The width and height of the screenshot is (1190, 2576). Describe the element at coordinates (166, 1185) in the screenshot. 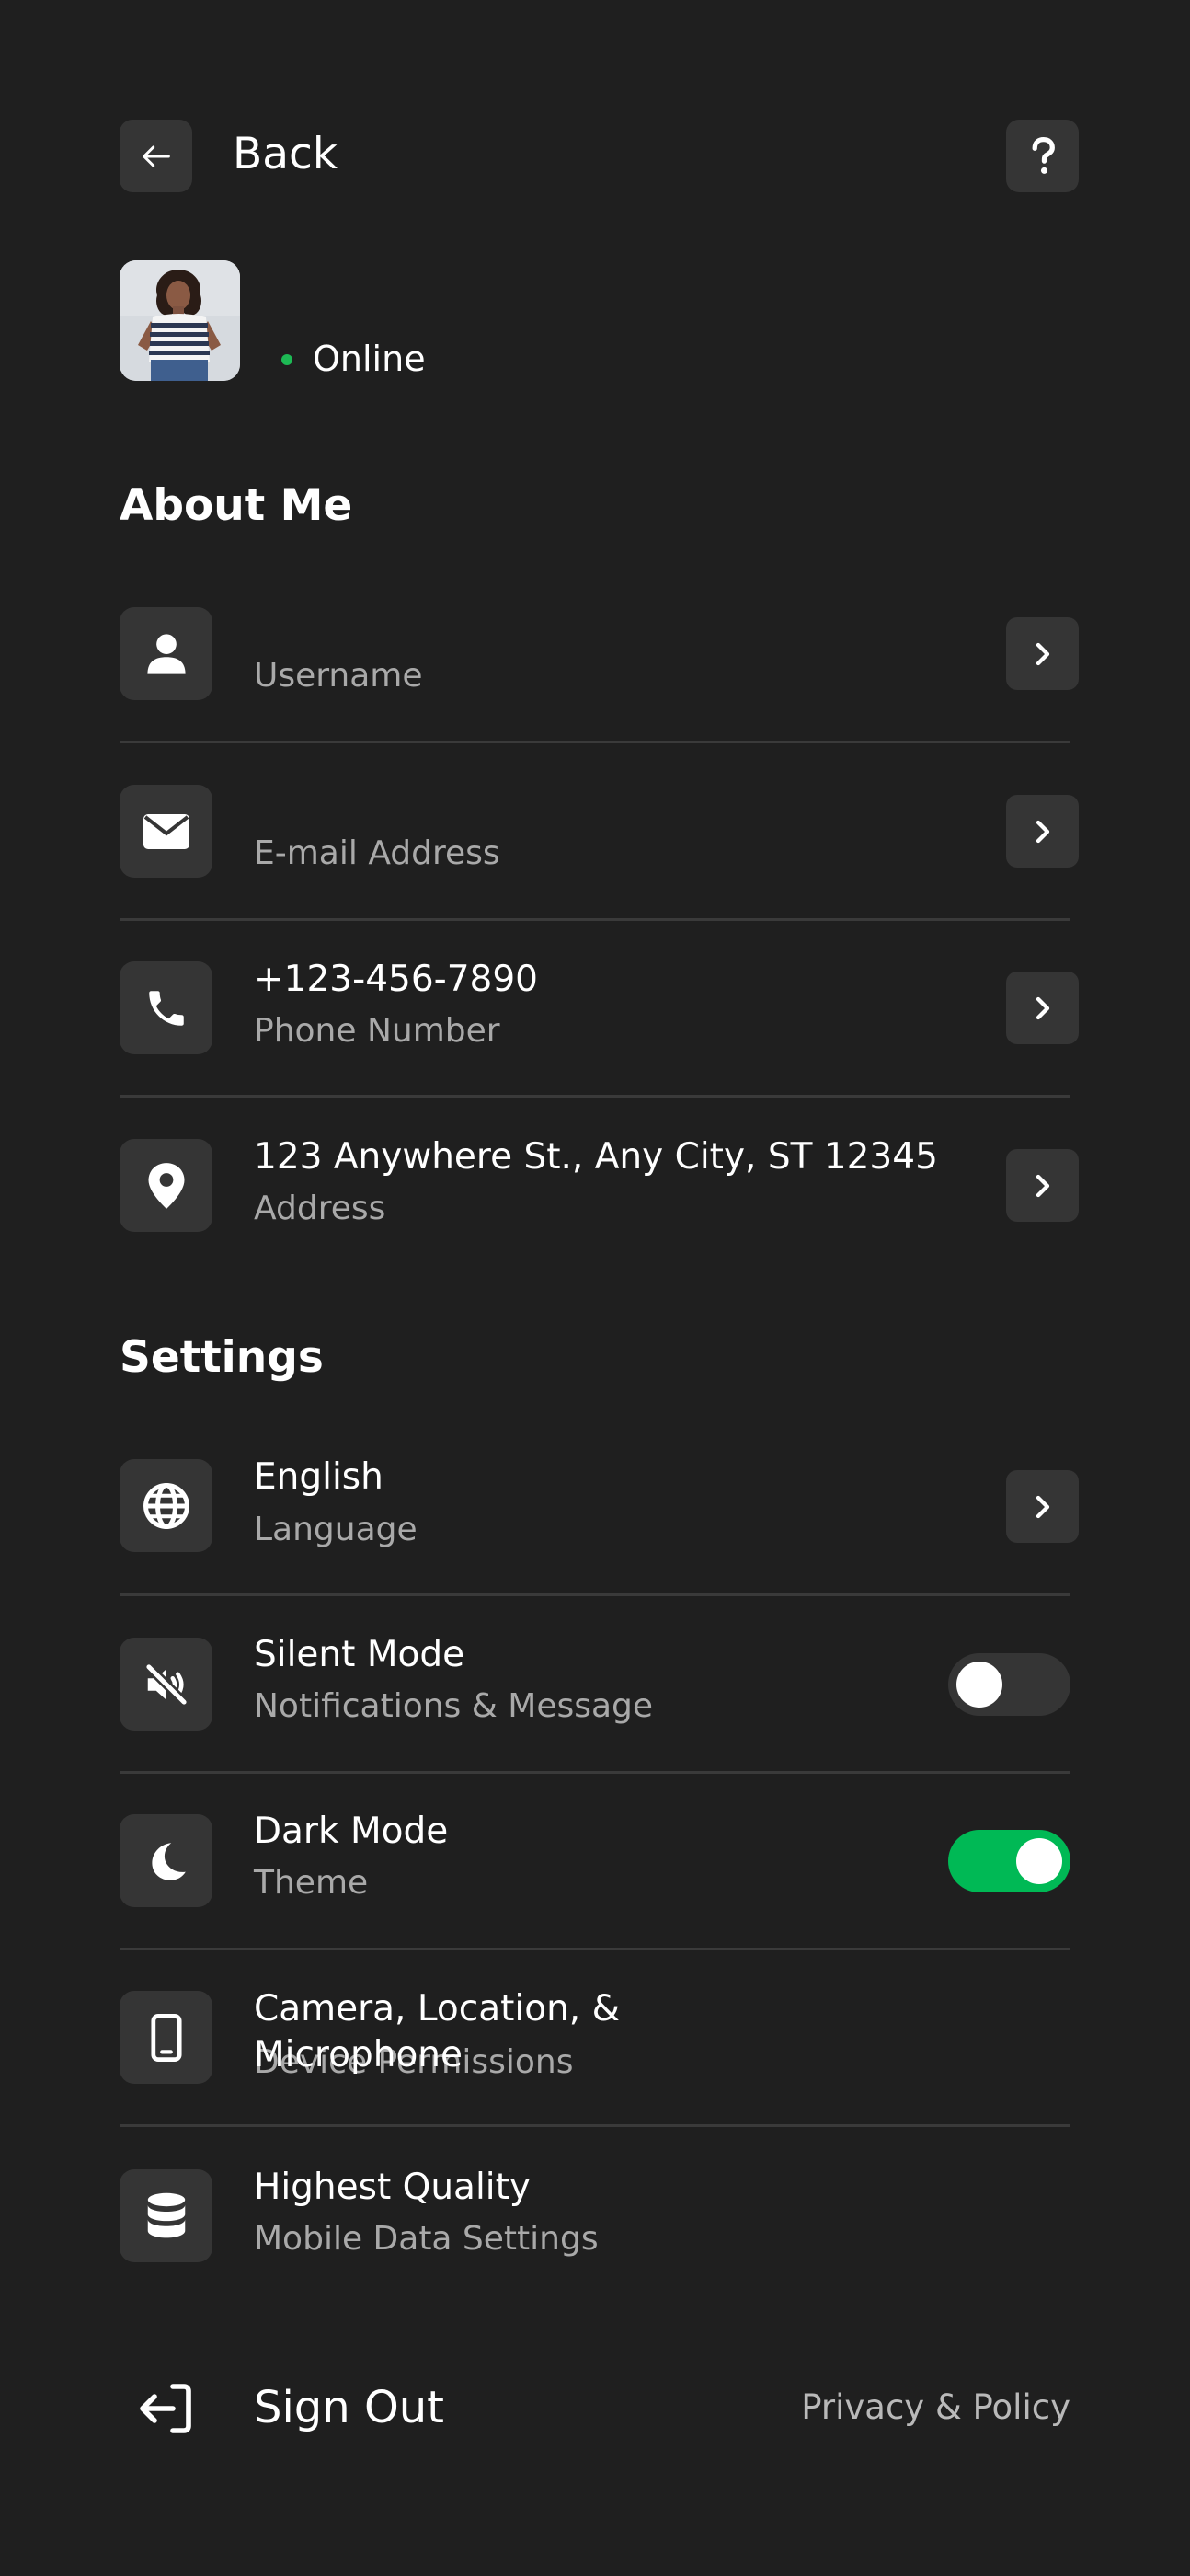

I see `location-pin-icon` at that location.